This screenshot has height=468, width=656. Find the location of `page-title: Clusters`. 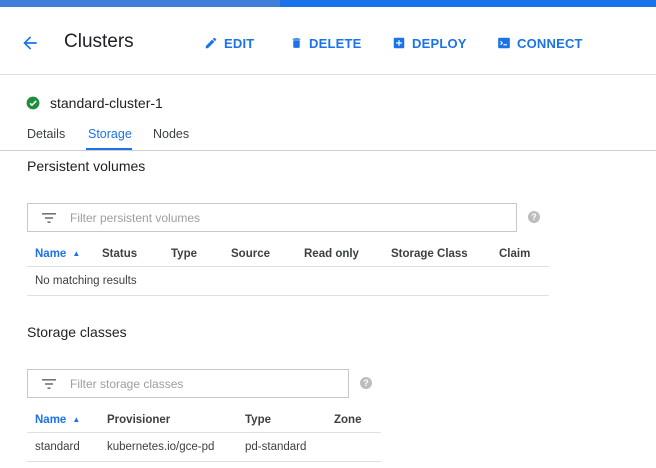

page-title: Clusters is located at coordinates (99, 41).